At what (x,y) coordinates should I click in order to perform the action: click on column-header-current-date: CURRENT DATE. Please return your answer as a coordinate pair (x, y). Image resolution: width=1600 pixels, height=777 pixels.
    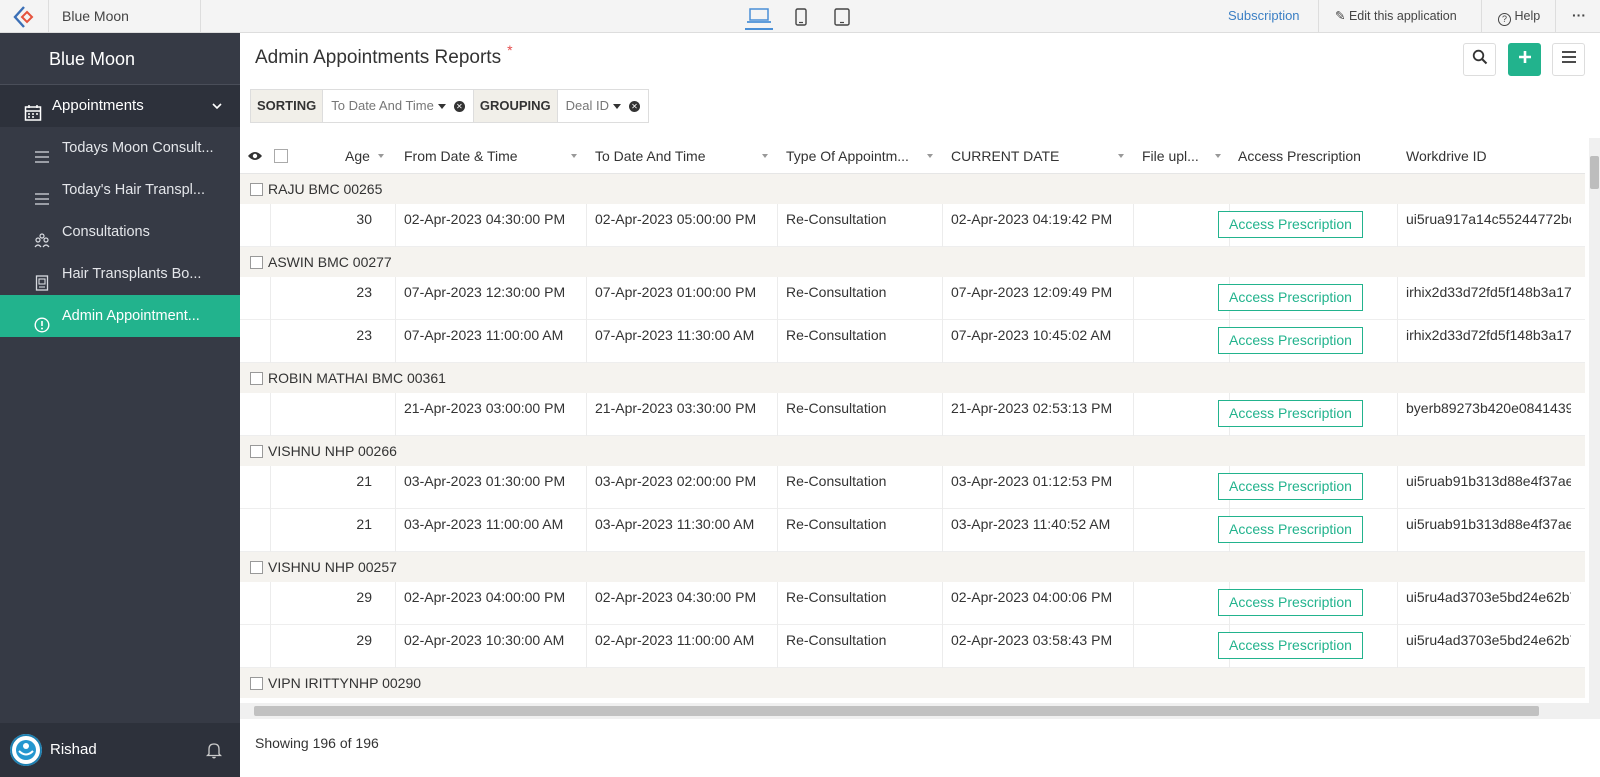
    Looking at the image, I should click on (1005, 156).